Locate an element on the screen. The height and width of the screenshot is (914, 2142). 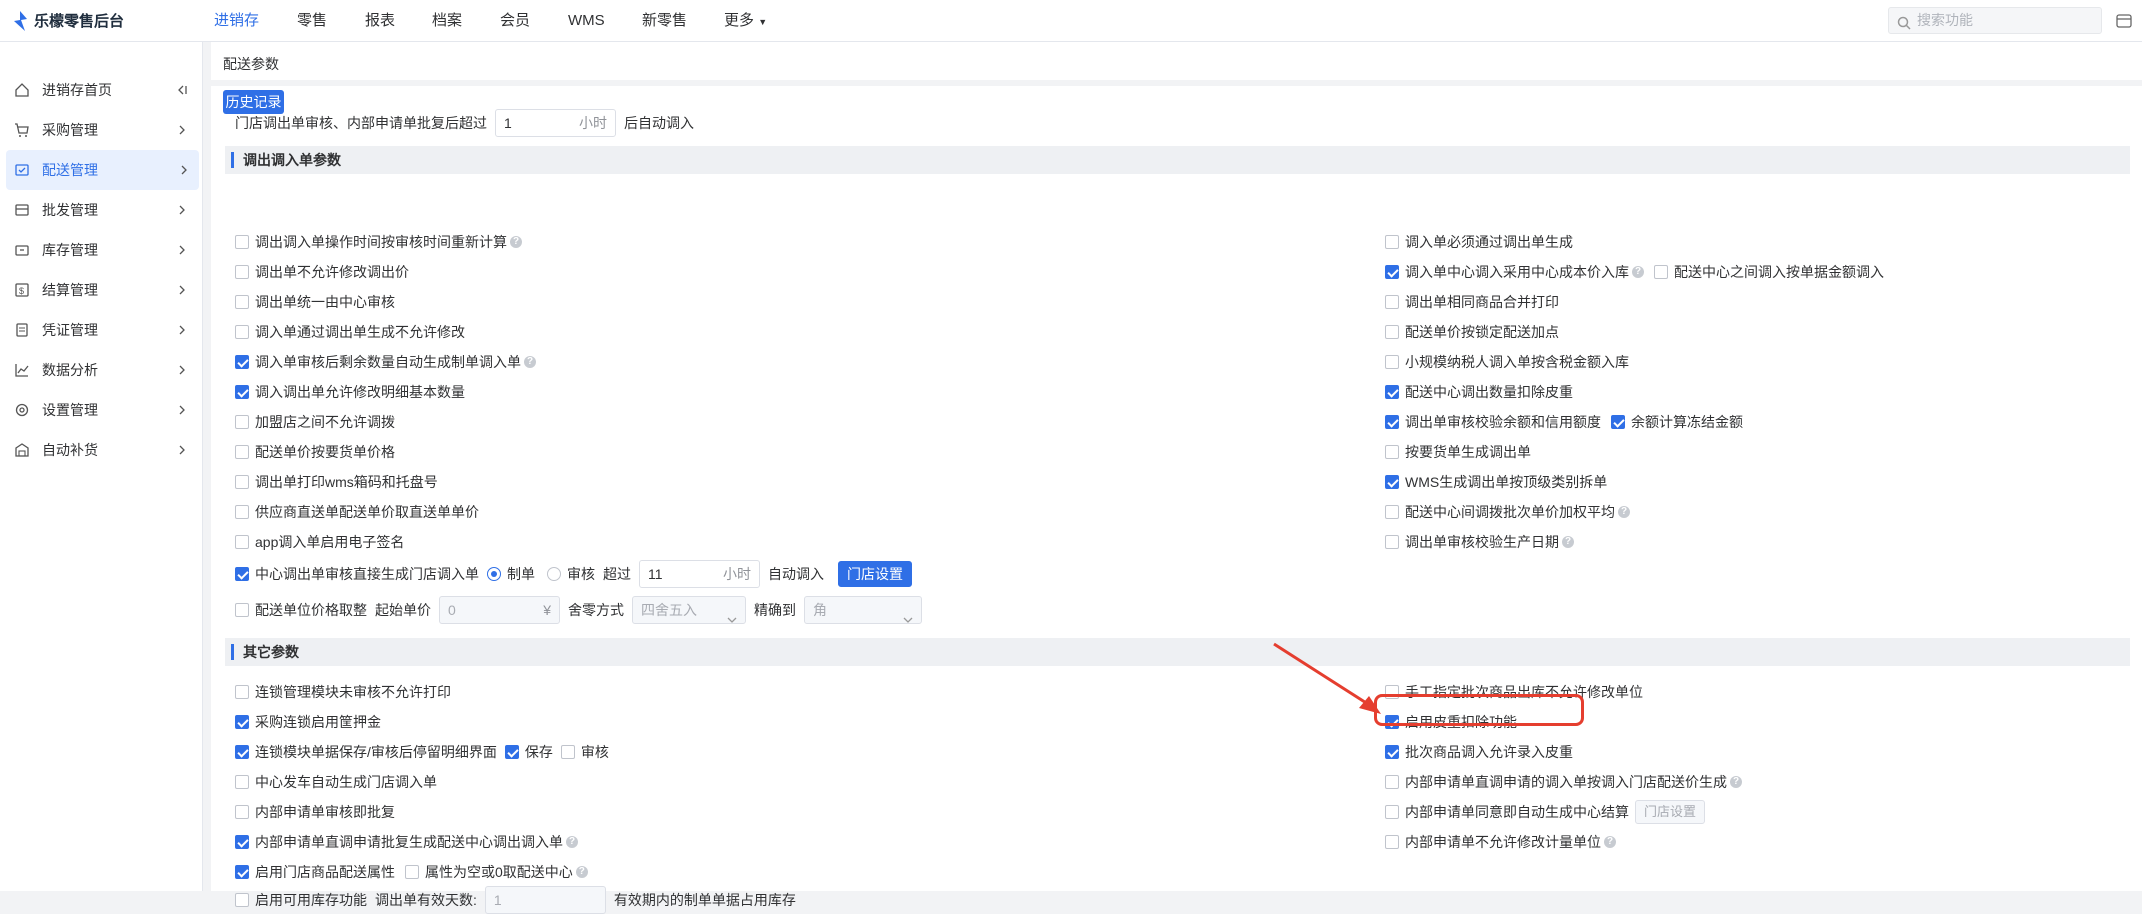
option-row: 供应商直送单配送单价取直送单单价 is located at coordinates (357, 512).